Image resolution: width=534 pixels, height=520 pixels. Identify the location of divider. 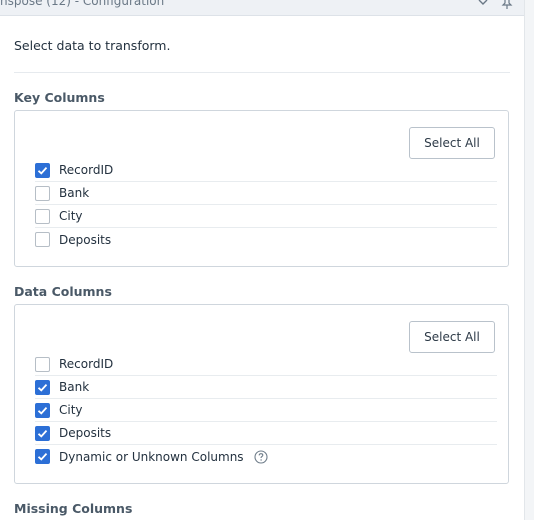
(262, 72).